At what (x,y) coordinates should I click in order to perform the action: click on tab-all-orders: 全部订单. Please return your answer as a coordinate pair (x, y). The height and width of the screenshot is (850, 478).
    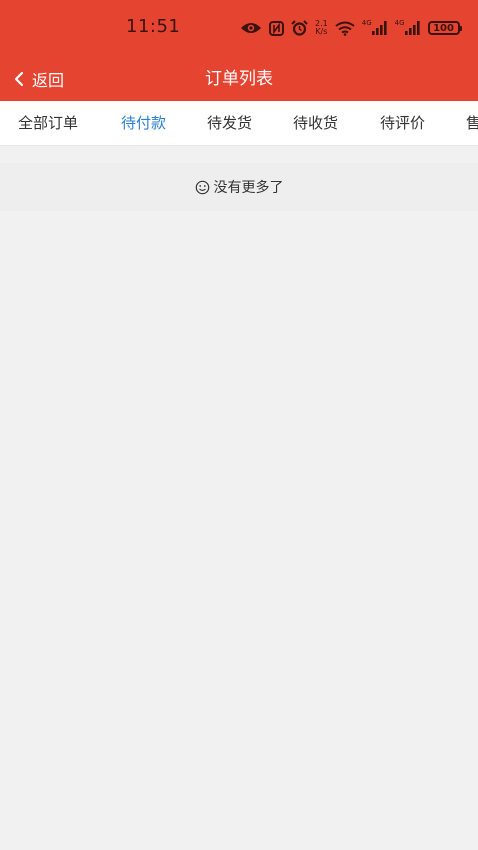
    Looking at the image, I should click on (48, 123).